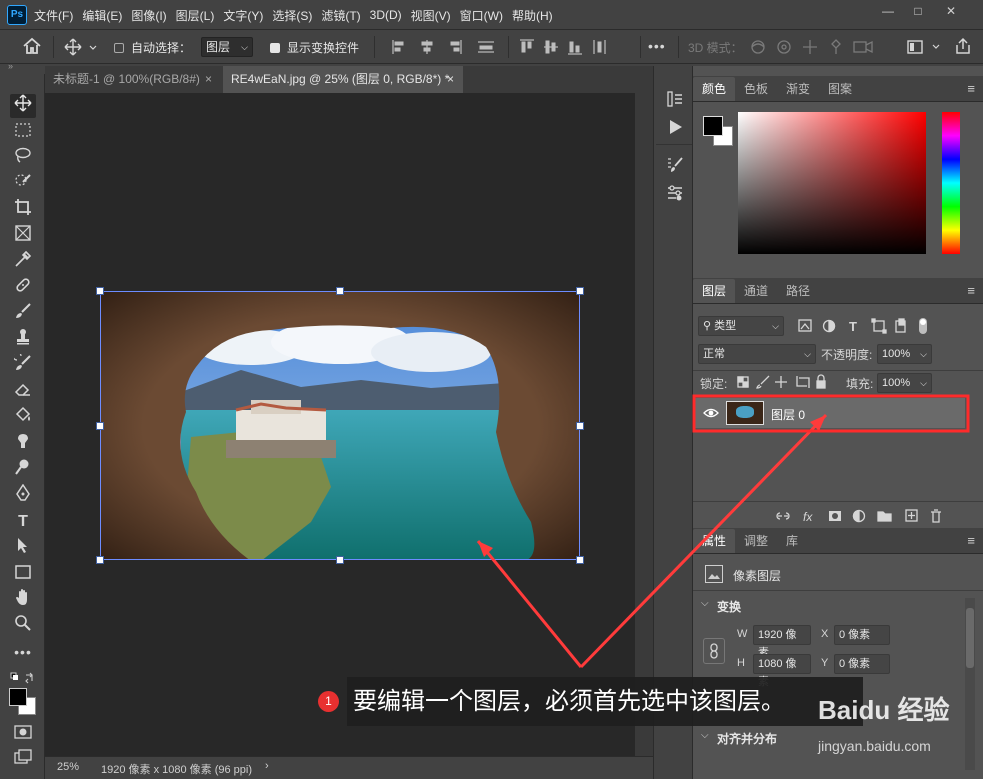 This screenshot has height=779, width=983. Describe the element at coordinates (884, 710) in the screenshot. I see `watermark-brand: Baidu 经验` at that location.